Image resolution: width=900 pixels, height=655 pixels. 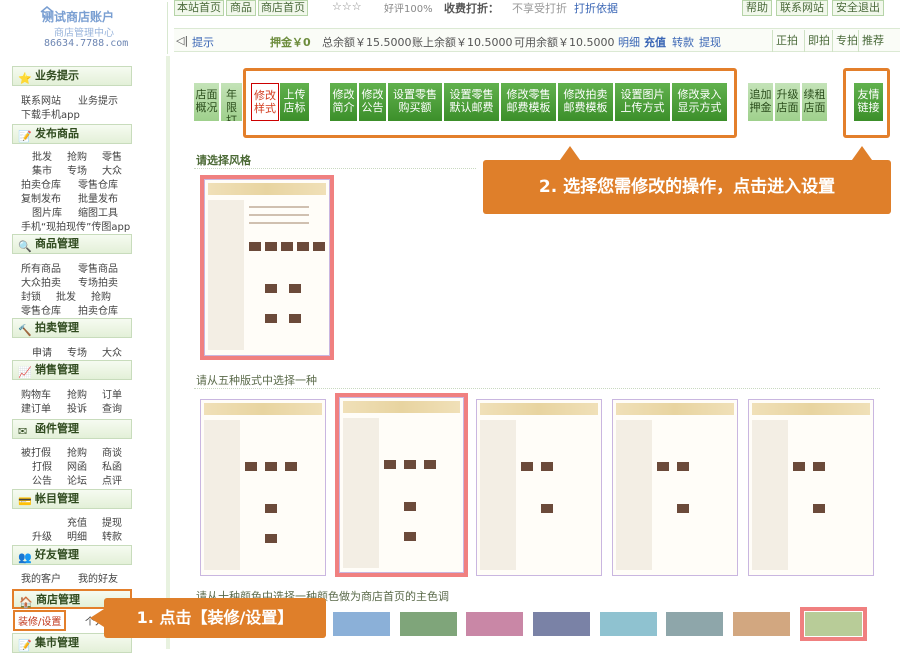 I want to click on sidebar-link: 转款, so click(x=112, y=535).